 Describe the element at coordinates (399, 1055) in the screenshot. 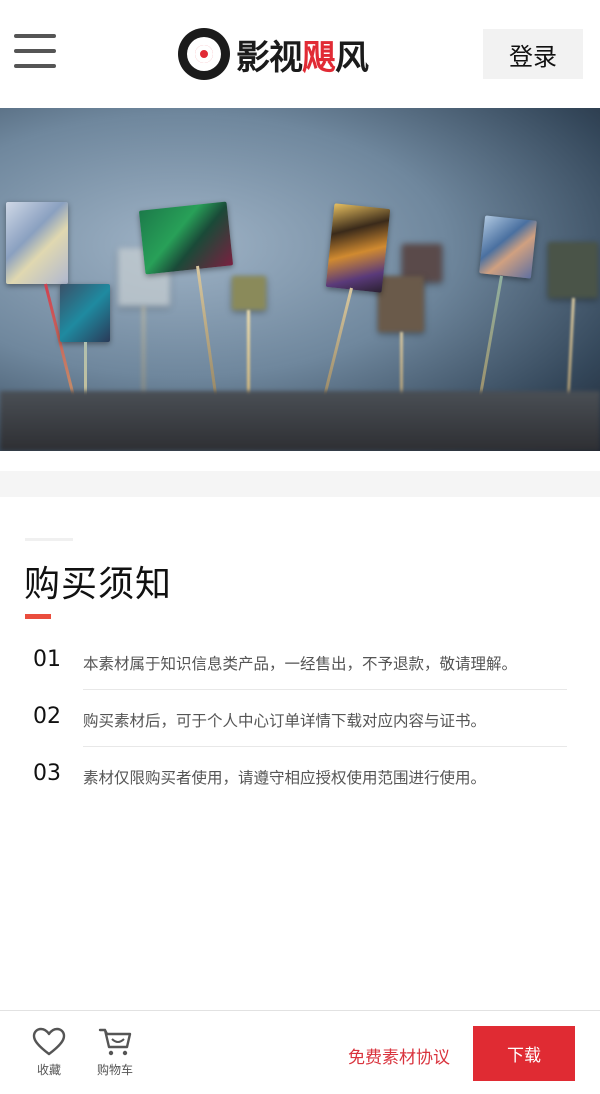

I see `free-material-agreement-link: 免费素材协议` at that location.